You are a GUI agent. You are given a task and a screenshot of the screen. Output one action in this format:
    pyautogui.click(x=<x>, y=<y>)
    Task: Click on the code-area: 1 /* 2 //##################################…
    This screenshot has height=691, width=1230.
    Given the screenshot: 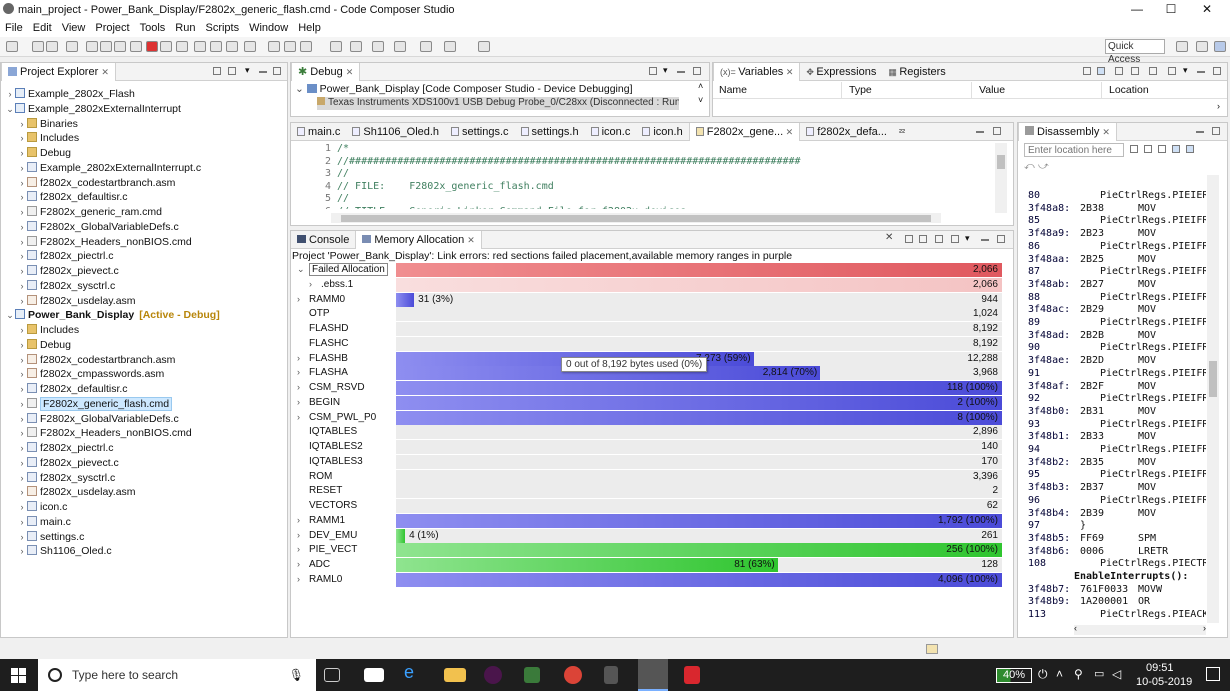 What is the action you would take?
    pyautogui.click(x=643, y=176)
    